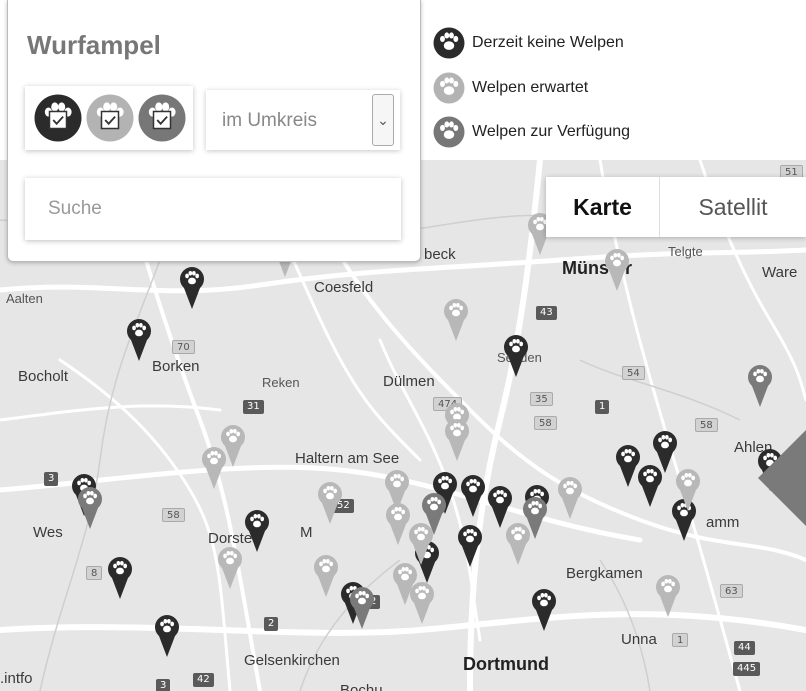 Image resolution: width=806 pixels, height=691 pixels. What do you see at coordinates (685, 251) in the screenshot?
I see `place-telgte: Telgte` at bounding box center [685, 251].